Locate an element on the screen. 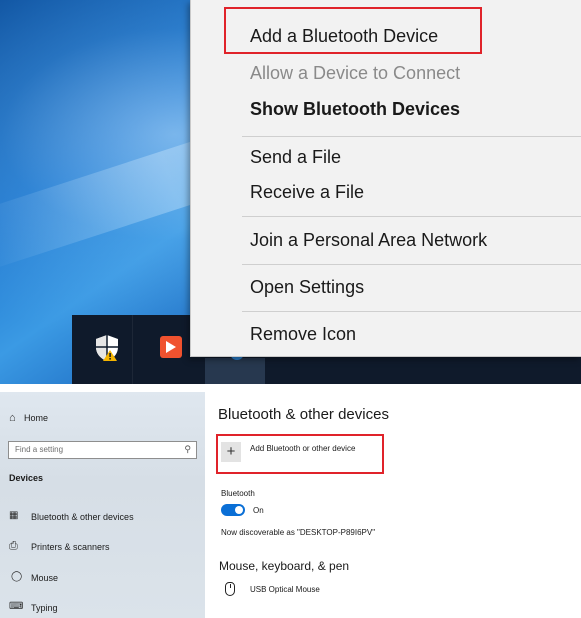  usb-mouse-icon is located at coordinates (230, 589).